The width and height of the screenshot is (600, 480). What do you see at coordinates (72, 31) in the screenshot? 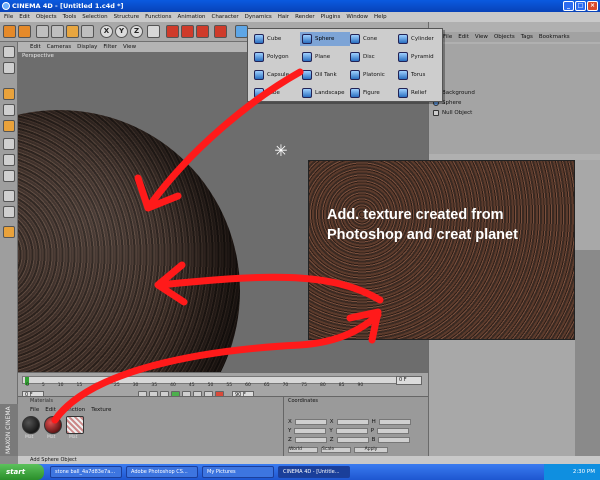
I see `scale-icon` at bounding box center [72, 31].